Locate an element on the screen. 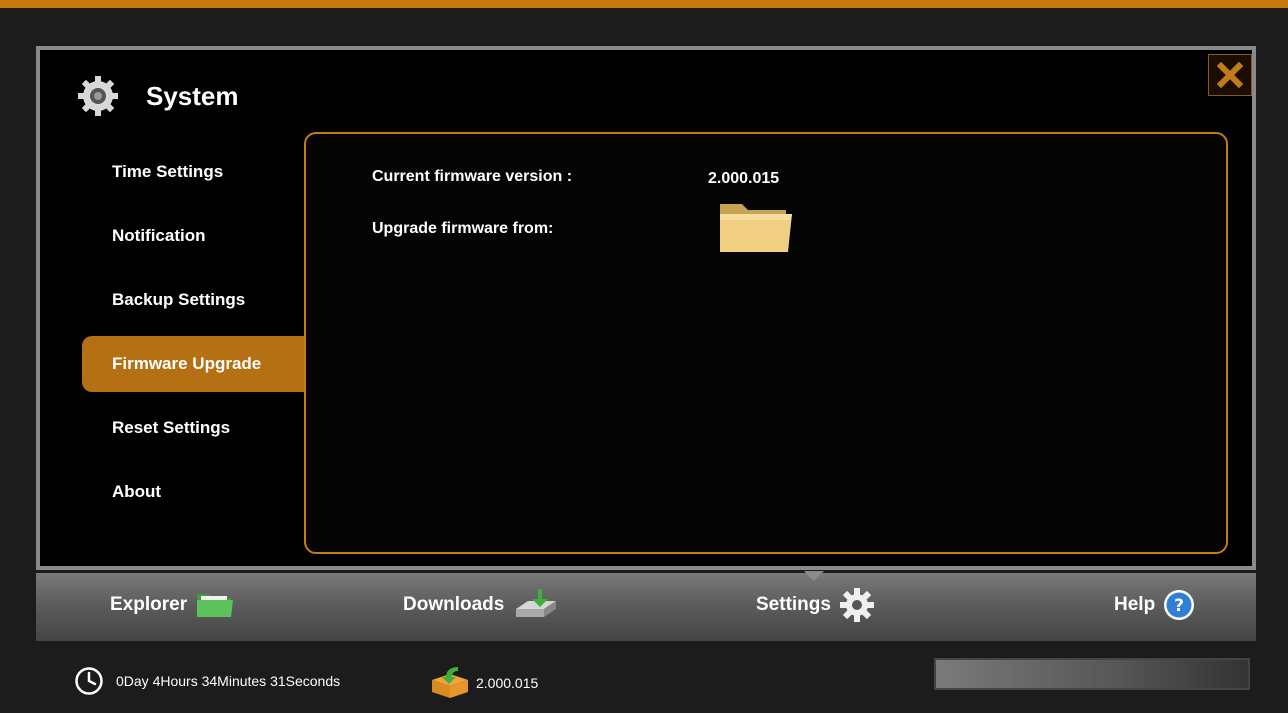  top-accent-bar is located at coordinates (644, 4).